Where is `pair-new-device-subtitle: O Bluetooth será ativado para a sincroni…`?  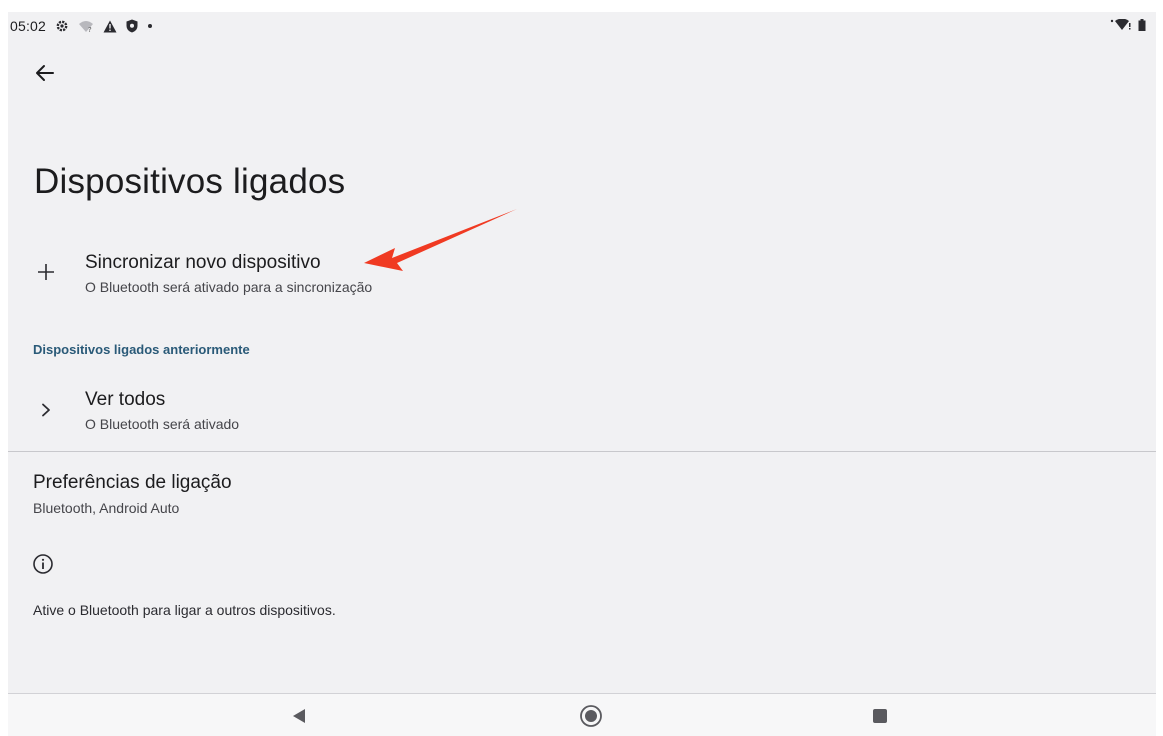
pair-new-device-subtitle: O Bluetooth será ativado para a sincroni… is located at coordinates (229, 287).